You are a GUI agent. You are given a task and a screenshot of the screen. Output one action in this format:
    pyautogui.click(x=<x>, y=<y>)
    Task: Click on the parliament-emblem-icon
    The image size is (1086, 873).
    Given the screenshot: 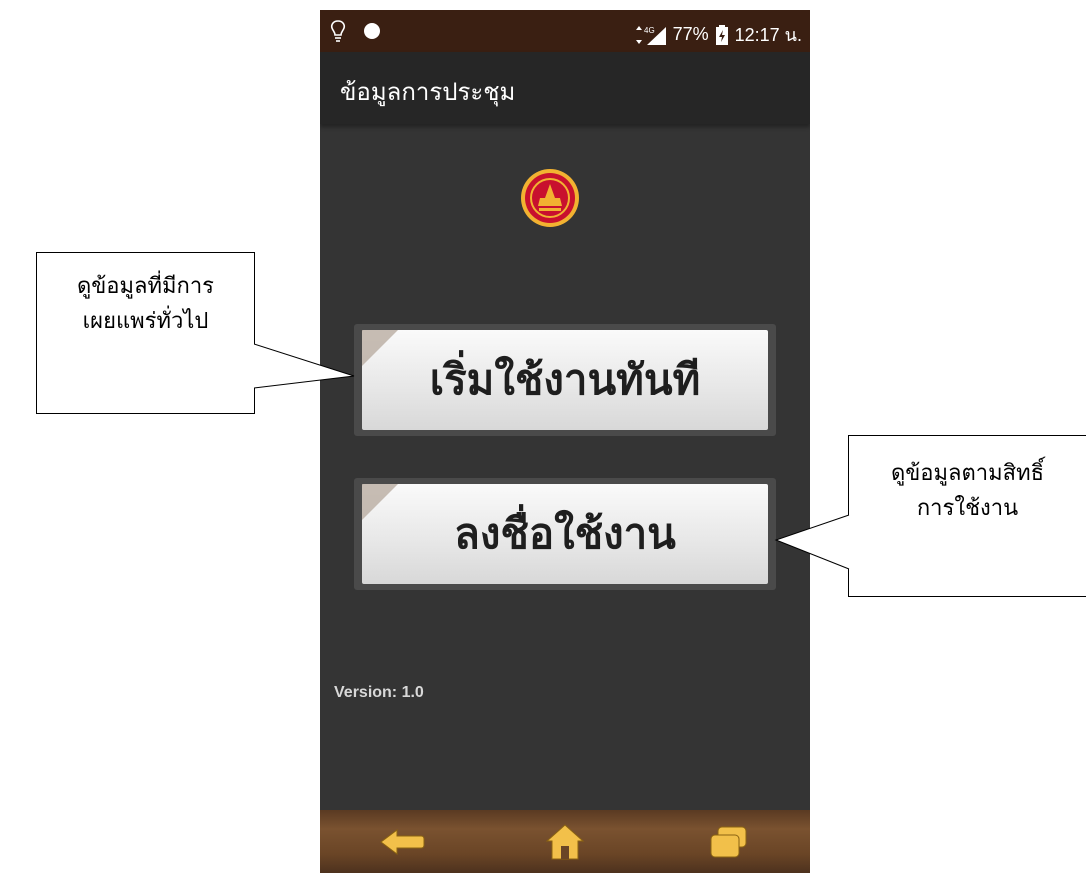 What is the action you would take?
    pyautogui.click(x=550, y=198)
    